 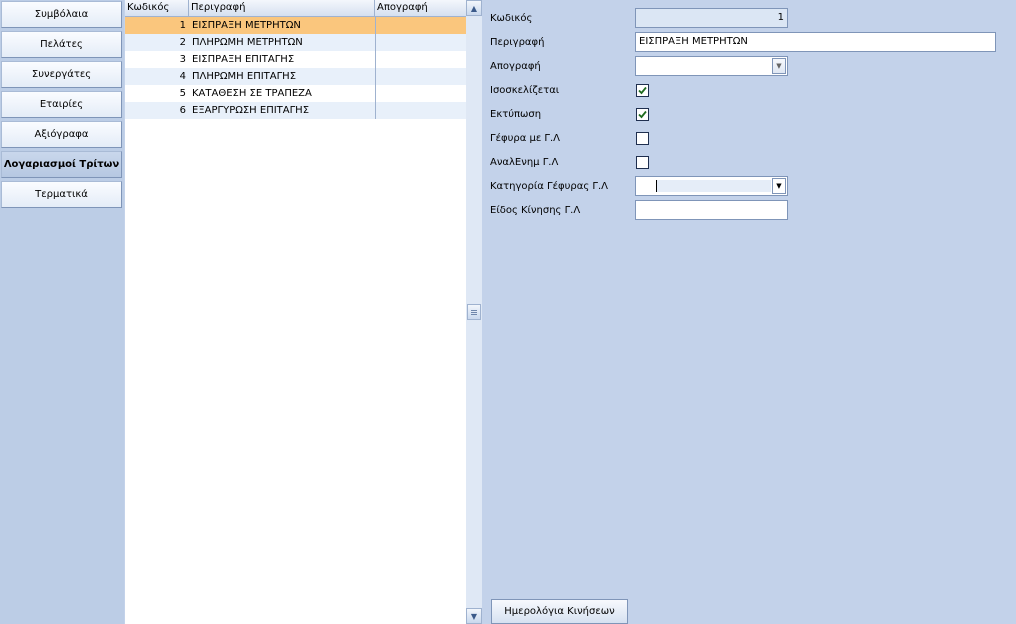 What do you see at coordinates (182, 110) in the screenshot?
I see `cell-code: 6` at bounding box center [182, 110].